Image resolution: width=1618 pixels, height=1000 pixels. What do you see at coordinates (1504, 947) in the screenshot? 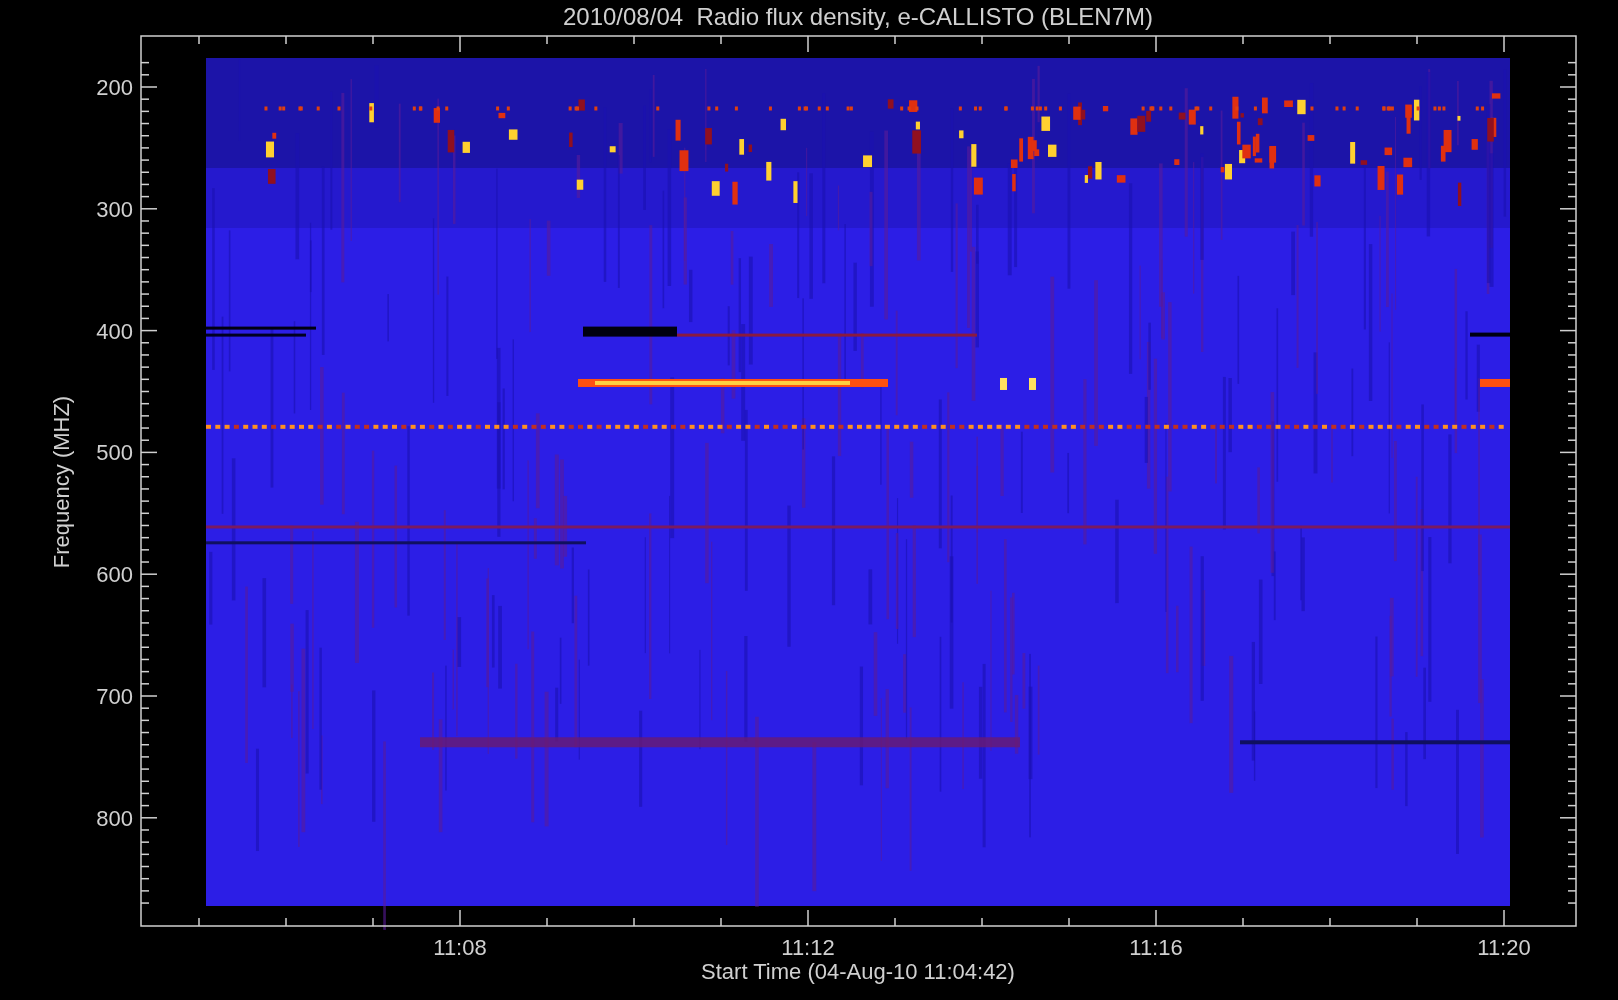
I see `axis-tick-label: 11:20` at bounding box center [1504, 947].